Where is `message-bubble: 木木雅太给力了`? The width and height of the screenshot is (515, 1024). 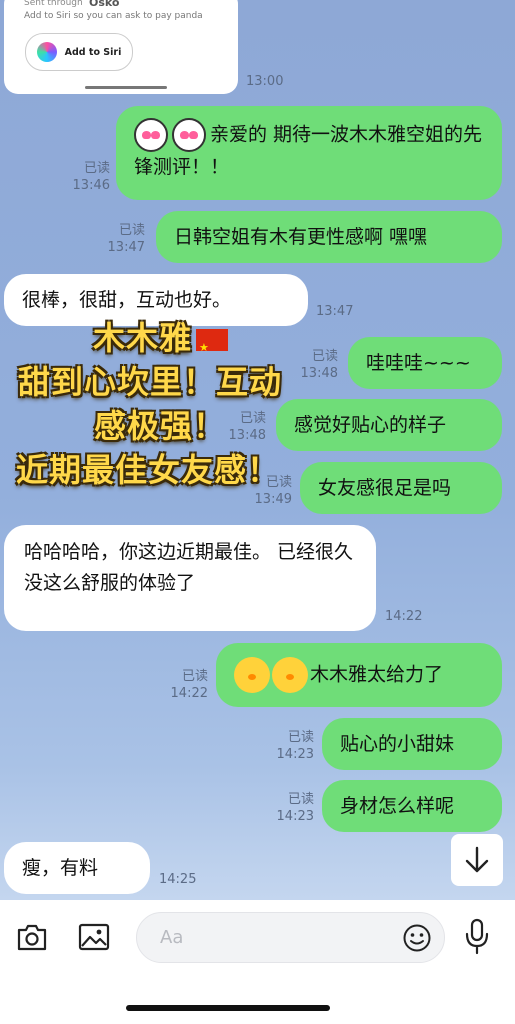 message-bubble: 木木雅太给力了 is located at coordinates (359, 675).